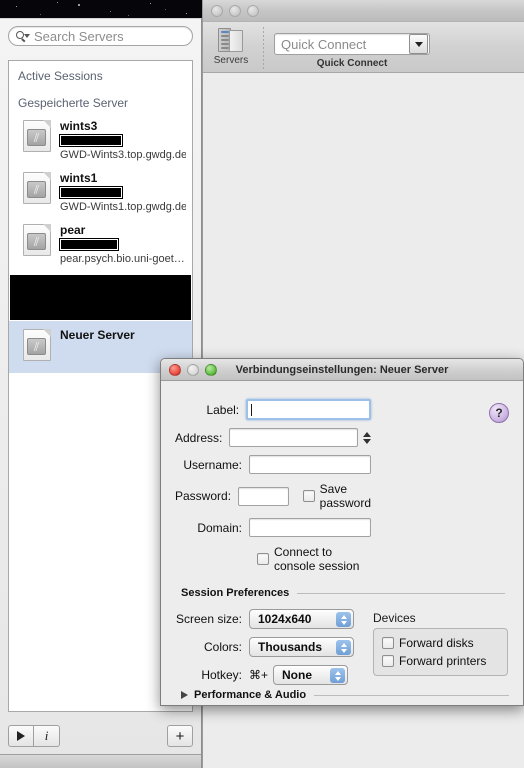 This screenshot has height=768, width=524. I want to click on username-field-label: Username:, so click(212, 464).